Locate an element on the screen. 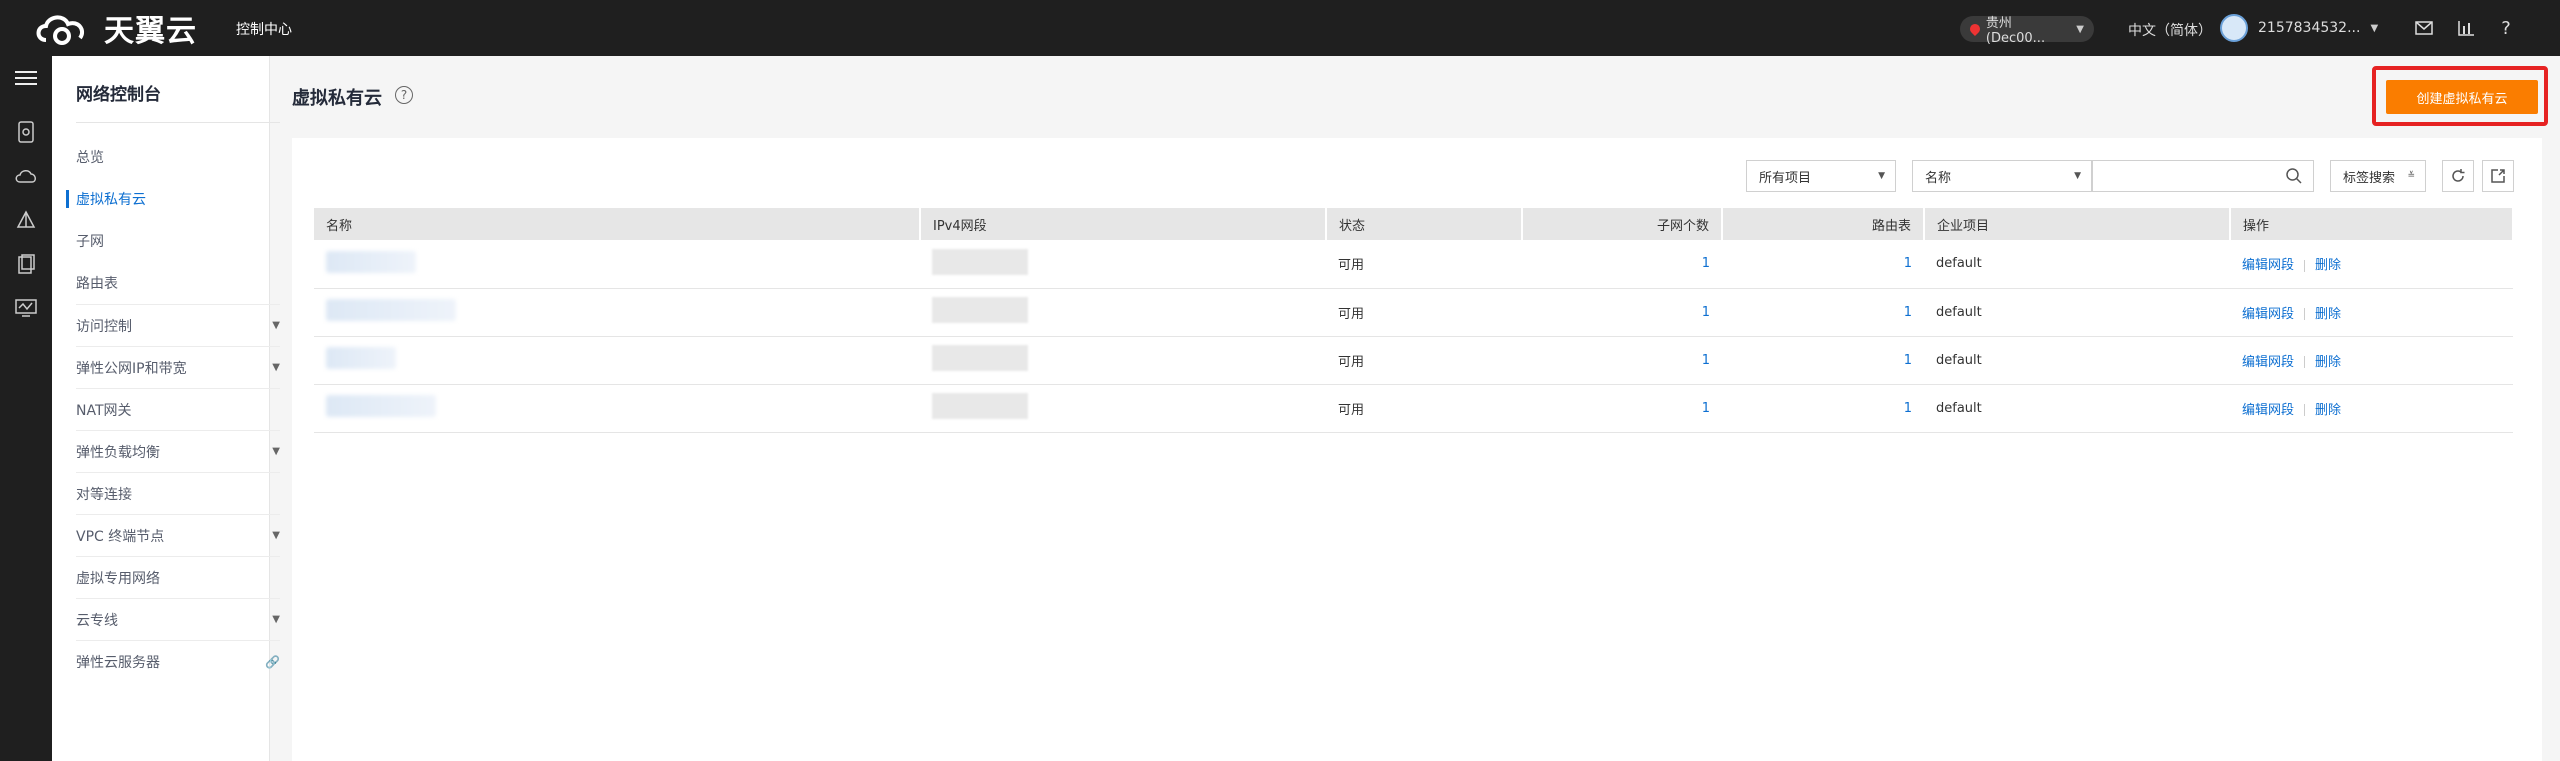 Image resolution: width=2560 pixels, height=761 pixels. page-title: 虚拟私有云 is located at coordinates (337, 98).